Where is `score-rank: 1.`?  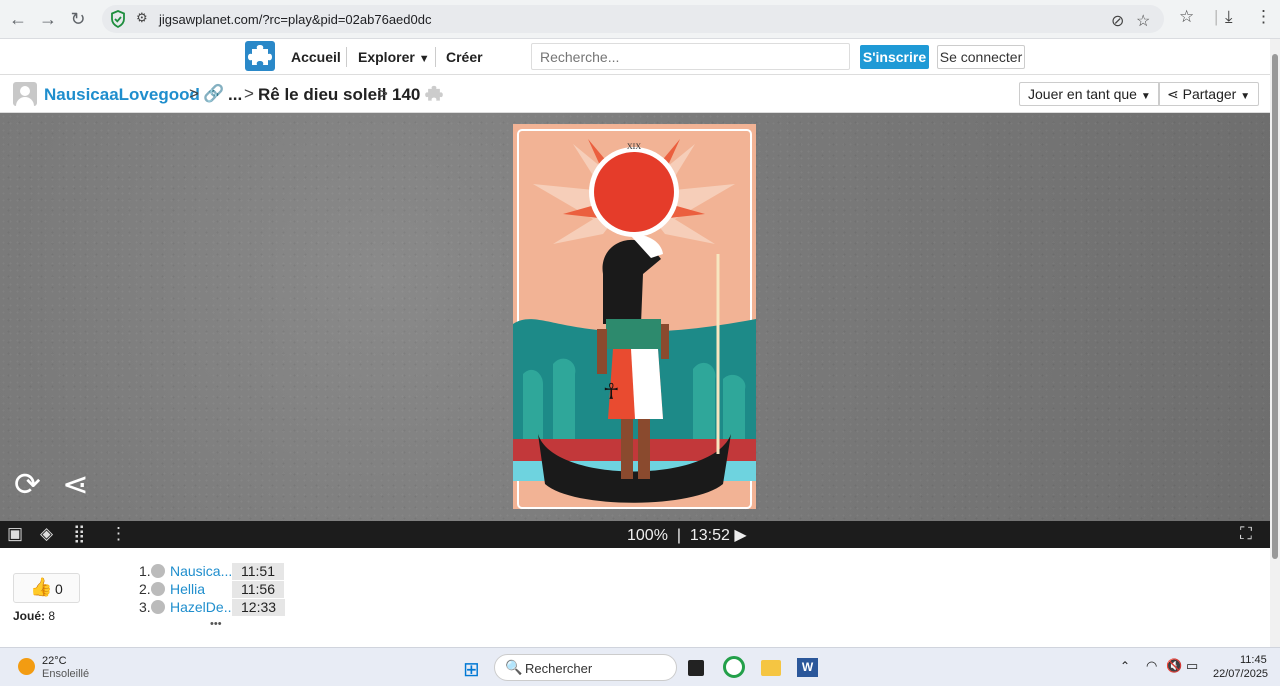
score-rank: 1. is located at coordinates (145, 571).